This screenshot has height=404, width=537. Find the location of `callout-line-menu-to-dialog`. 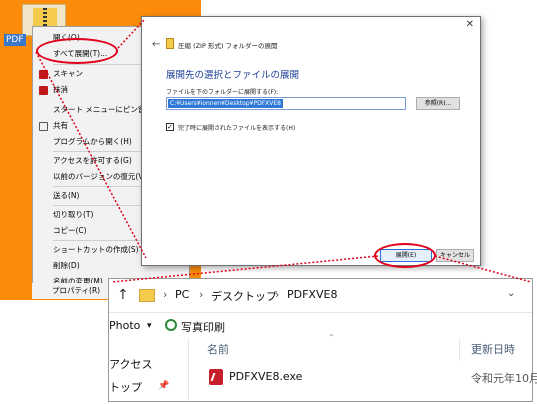

callout-line-menu-to-dialog is located at coordinates (131, 33).